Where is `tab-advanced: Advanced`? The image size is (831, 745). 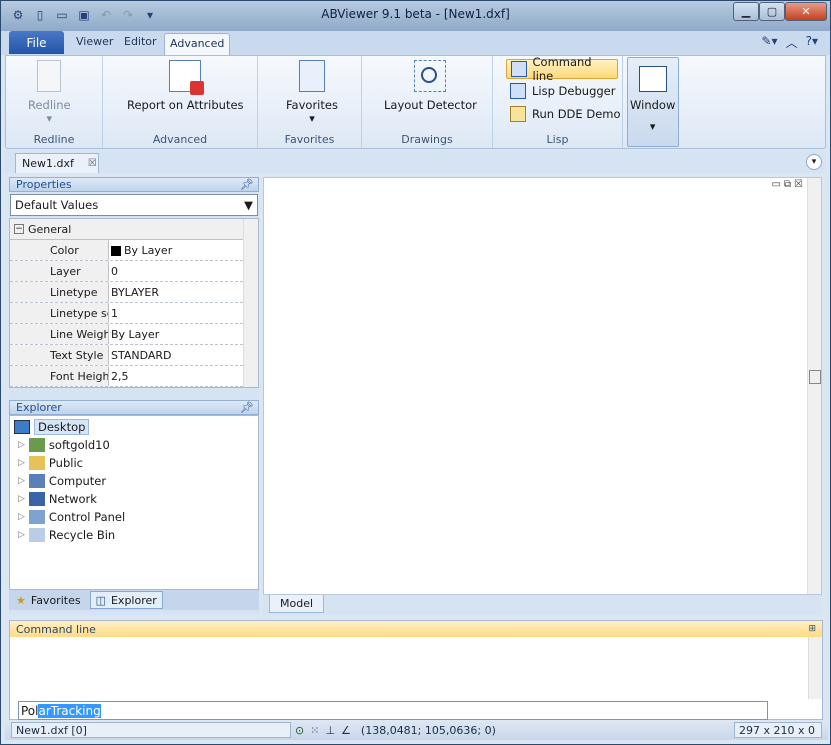 tab-advanced: Advanced is located at coordinates (197, 44).